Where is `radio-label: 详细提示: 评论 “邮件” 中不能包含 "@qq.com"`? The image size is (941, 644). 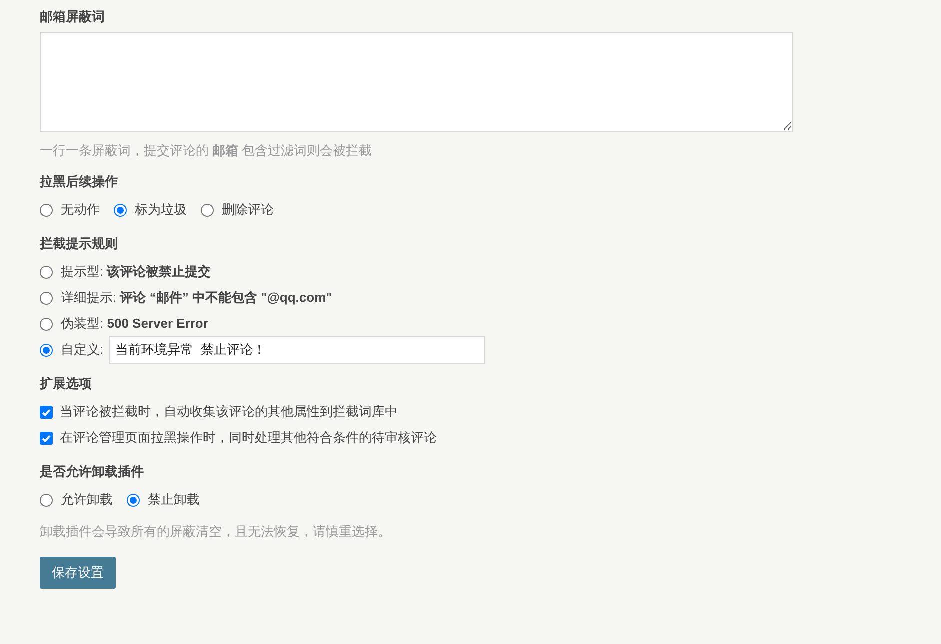
radio-label: 详细提示: 评论 “邮件” 中不能包含 "@qq.com" is located at coordinates (196, 298).